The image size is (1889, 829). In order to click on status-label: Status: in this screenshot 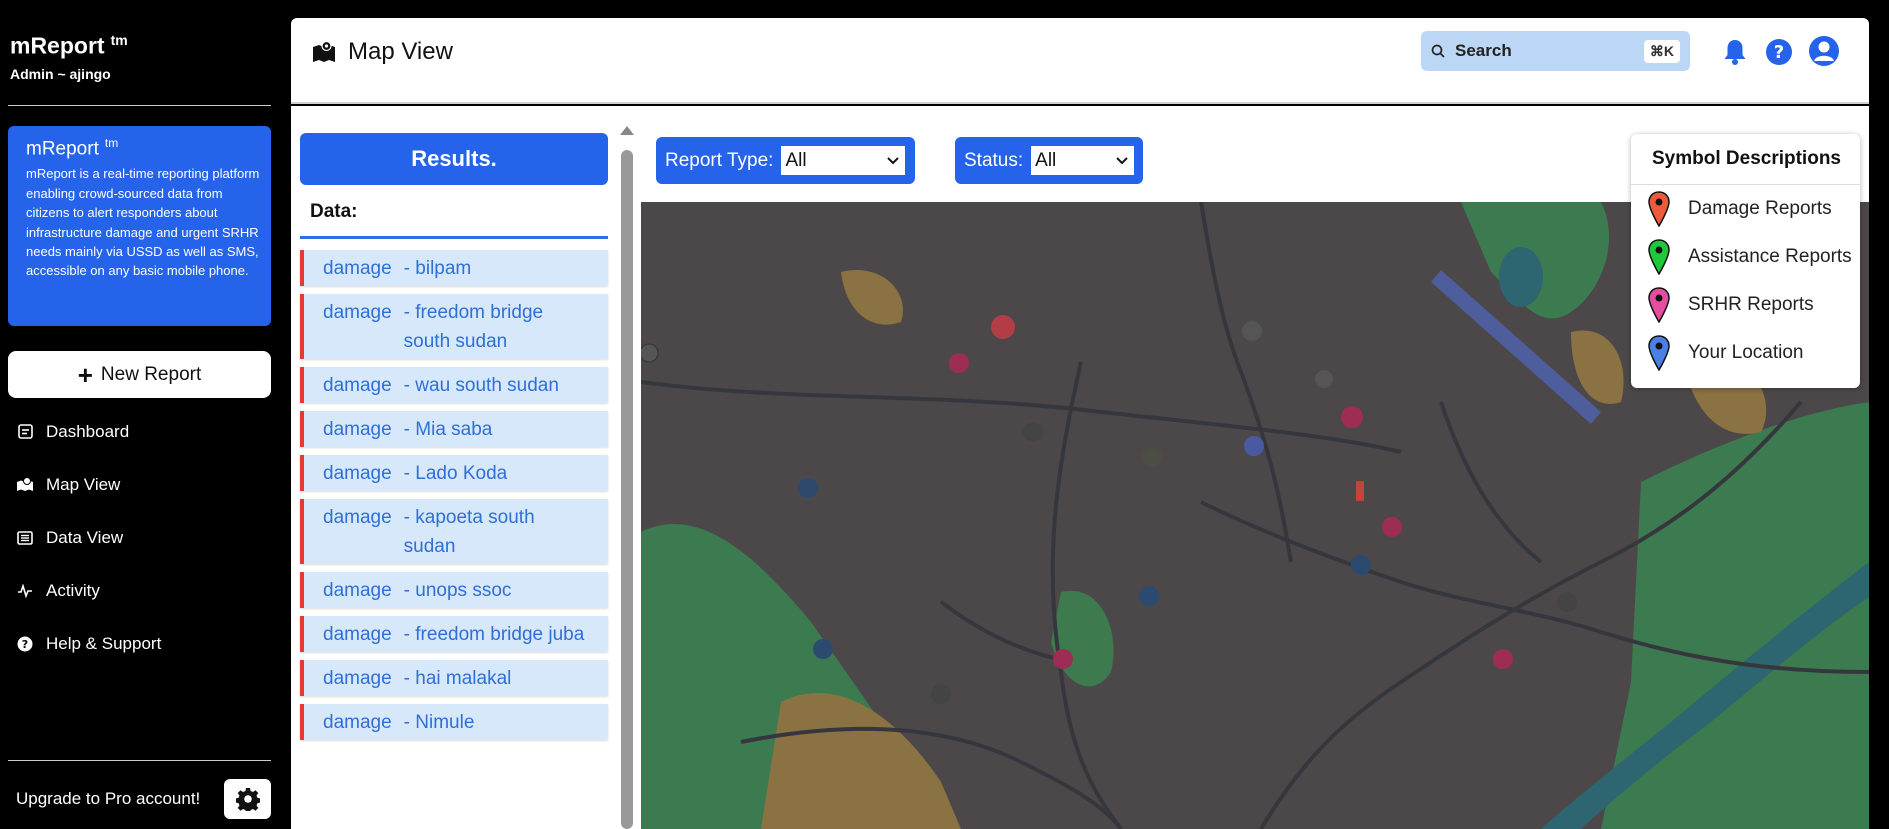, I will do `click(994, 160)`.